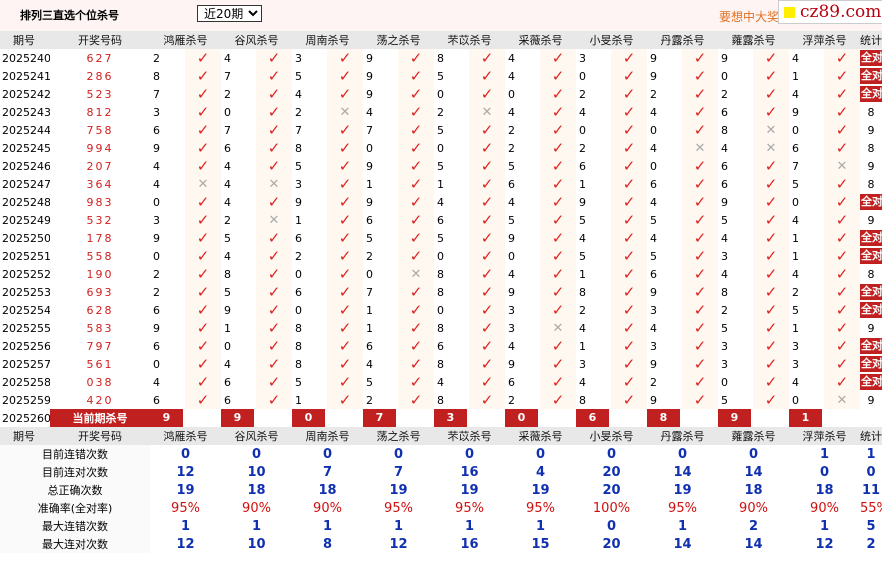  I want to click on table-row: 2025250 178 9 ✓ 5 ✓ 6 ✓ 5 ✓ 5 ✓ 9 ✓ 4 ✓ 4 ✓ 4 ✓ 1 ✓ 全对, so click(441, 238).